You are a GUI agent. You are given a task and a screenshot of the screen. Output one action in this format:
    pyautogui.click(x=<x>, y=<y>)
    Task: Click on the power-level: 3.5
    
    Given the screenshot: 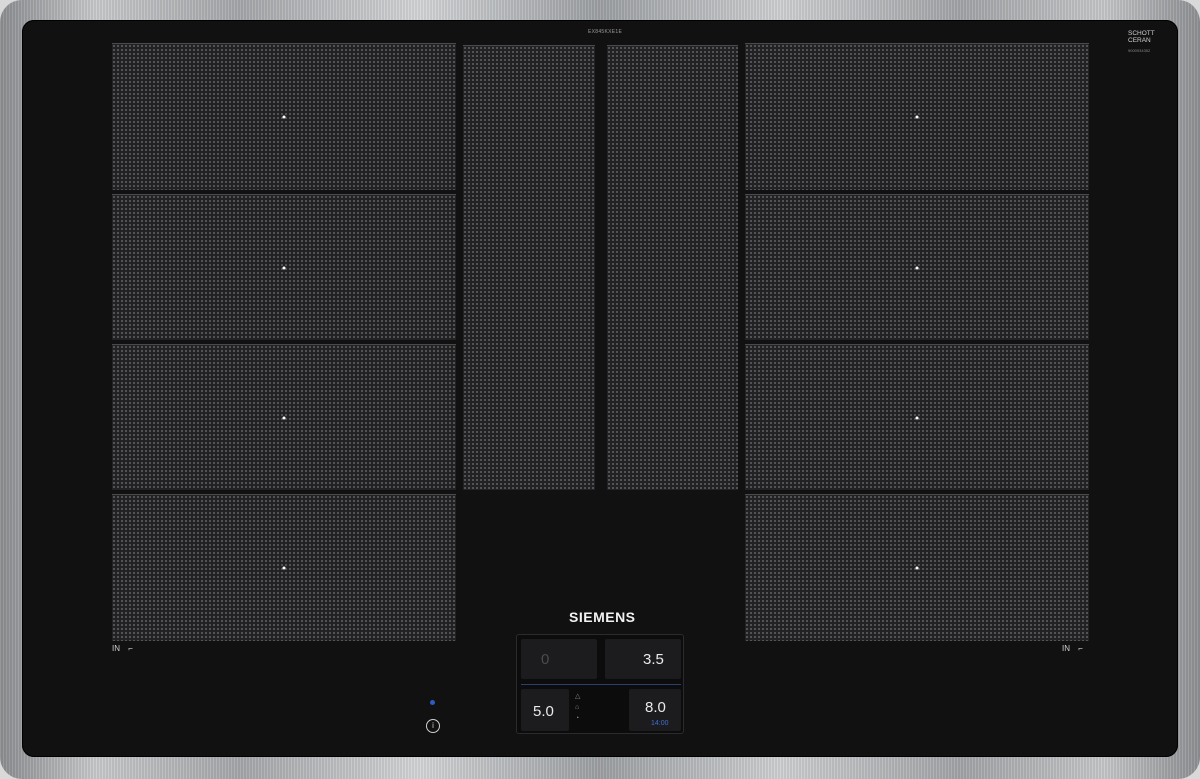 What is the action you would take?
    pyautogui.click(x=653, y=659)
    